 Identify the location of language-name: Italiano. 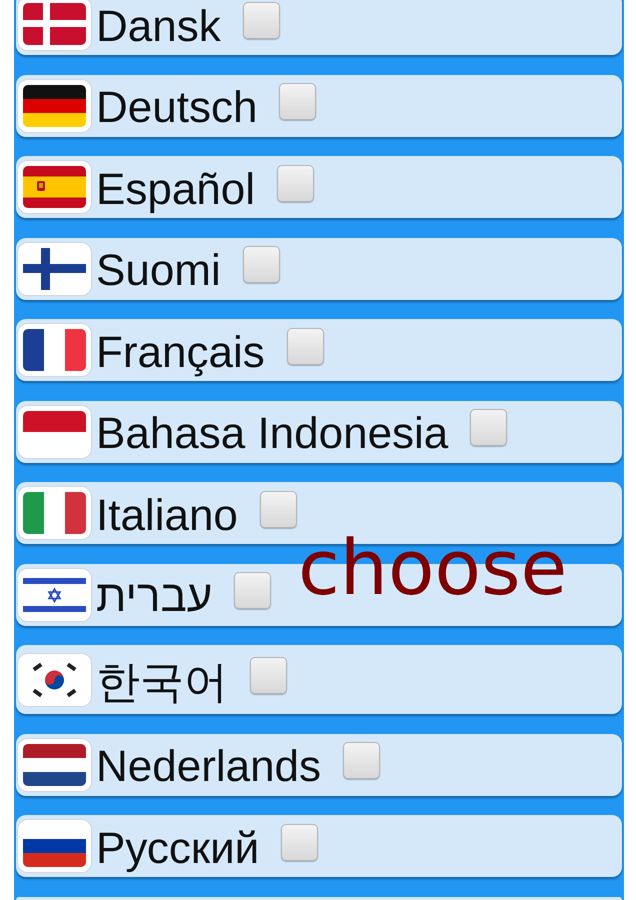
(167, 516).